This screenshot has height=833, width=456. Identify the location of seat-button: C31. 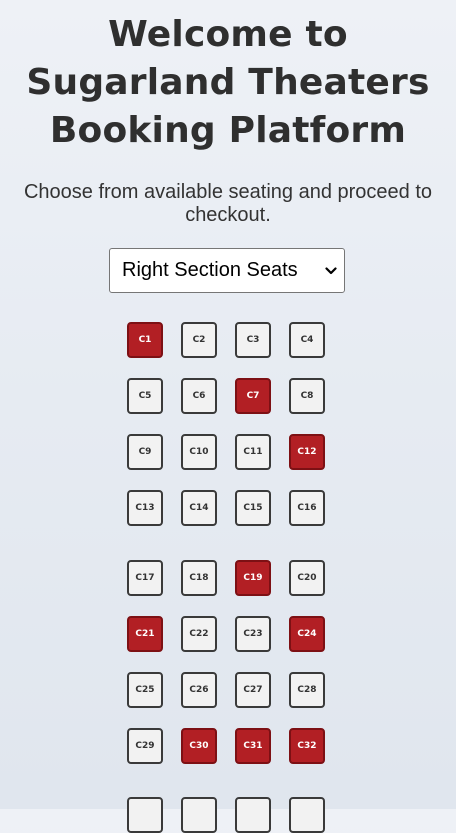
(253, 746).